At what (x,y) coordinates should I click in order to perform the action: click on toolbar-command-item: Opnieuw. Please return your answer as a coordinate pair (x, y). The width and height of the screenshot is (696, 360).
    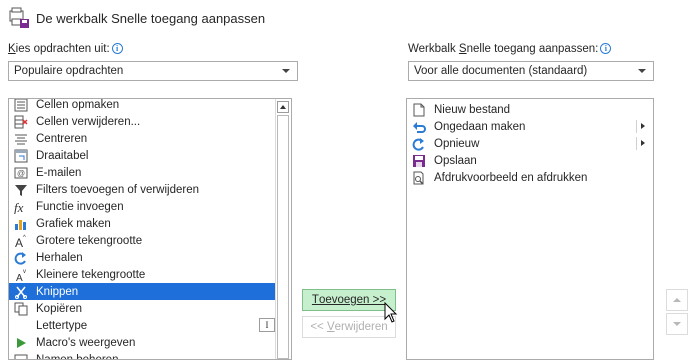
    Looking at the image, I should click on (528, 143).